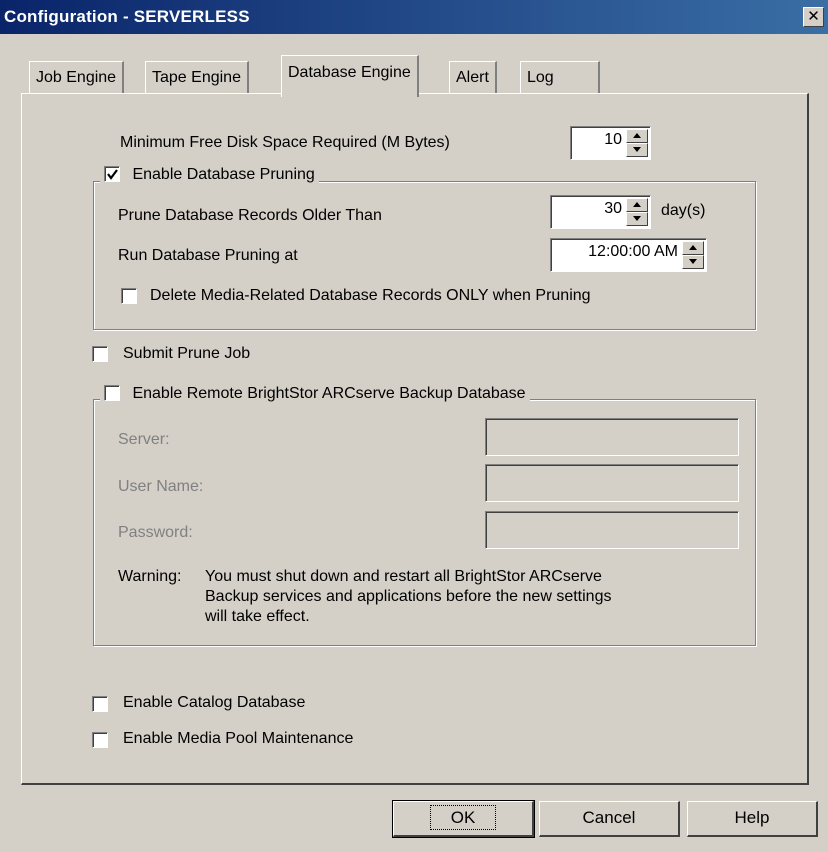 Image resolution: width=828 pixels, height=852 pixels. I want to click on title-bar: Configuration - SERVERLESS ✕, so click(414, 17).